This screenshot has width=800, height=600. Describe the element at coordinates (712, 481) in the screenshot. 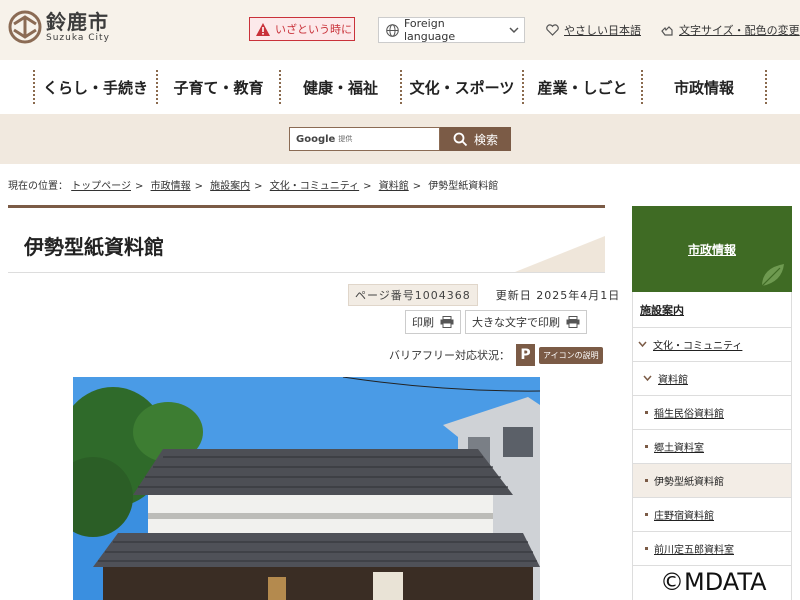

I see `sidebar-item-isekatagami: 伊勢型紙資料館` at that location.